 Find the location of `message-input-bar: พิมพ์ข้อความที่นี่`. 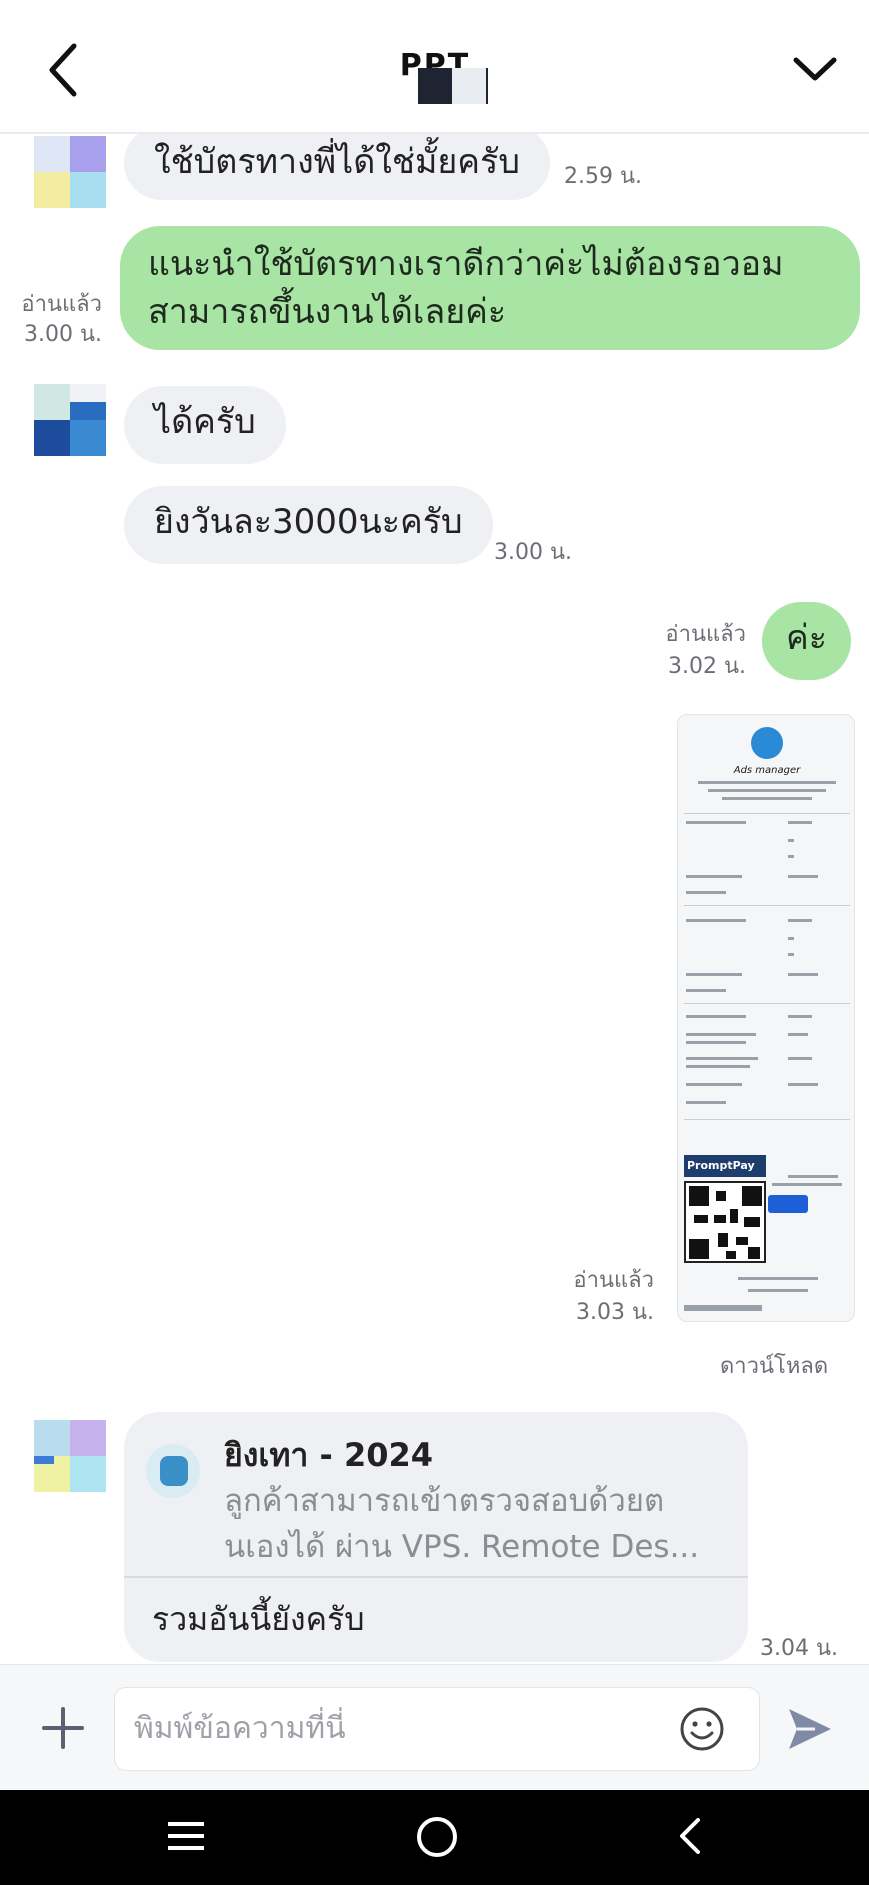

message-input-bar: พิมพ์ข้อความที่นี่ is located at coordinates (434, 1726).